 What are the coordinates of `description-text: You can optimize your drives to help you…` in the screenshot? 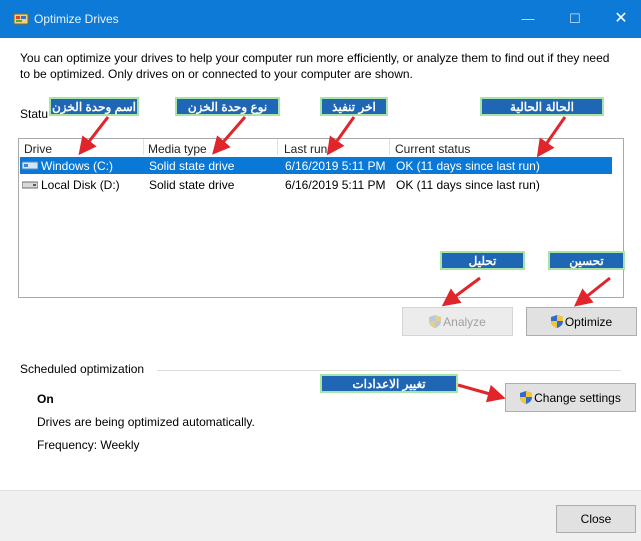 It's located at (315, 66).